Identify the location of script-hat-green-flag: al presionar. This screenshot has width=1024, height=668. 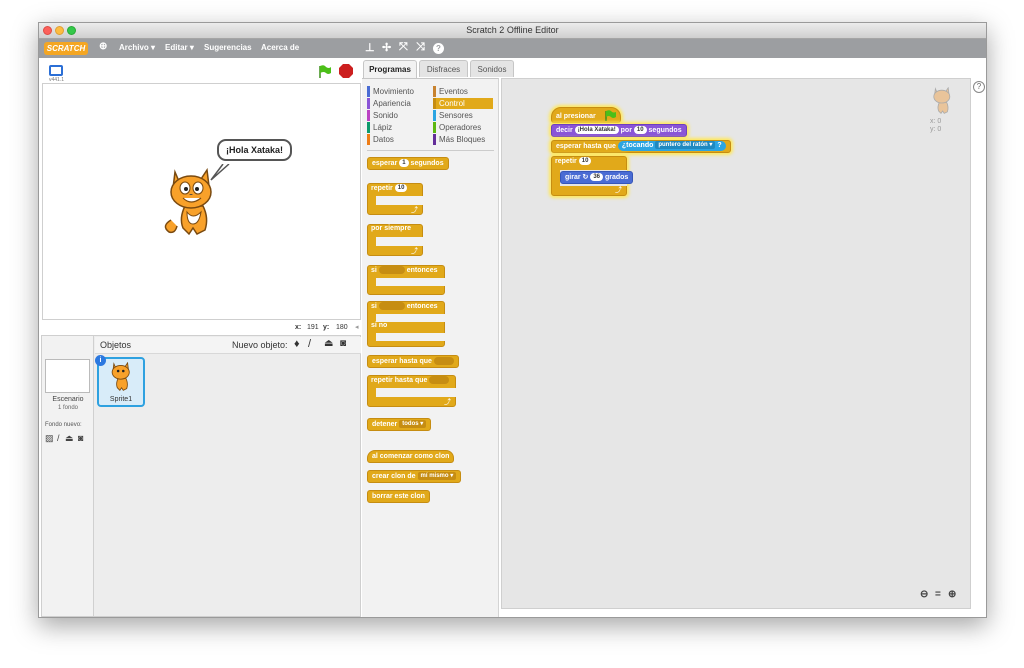
(586, 115).